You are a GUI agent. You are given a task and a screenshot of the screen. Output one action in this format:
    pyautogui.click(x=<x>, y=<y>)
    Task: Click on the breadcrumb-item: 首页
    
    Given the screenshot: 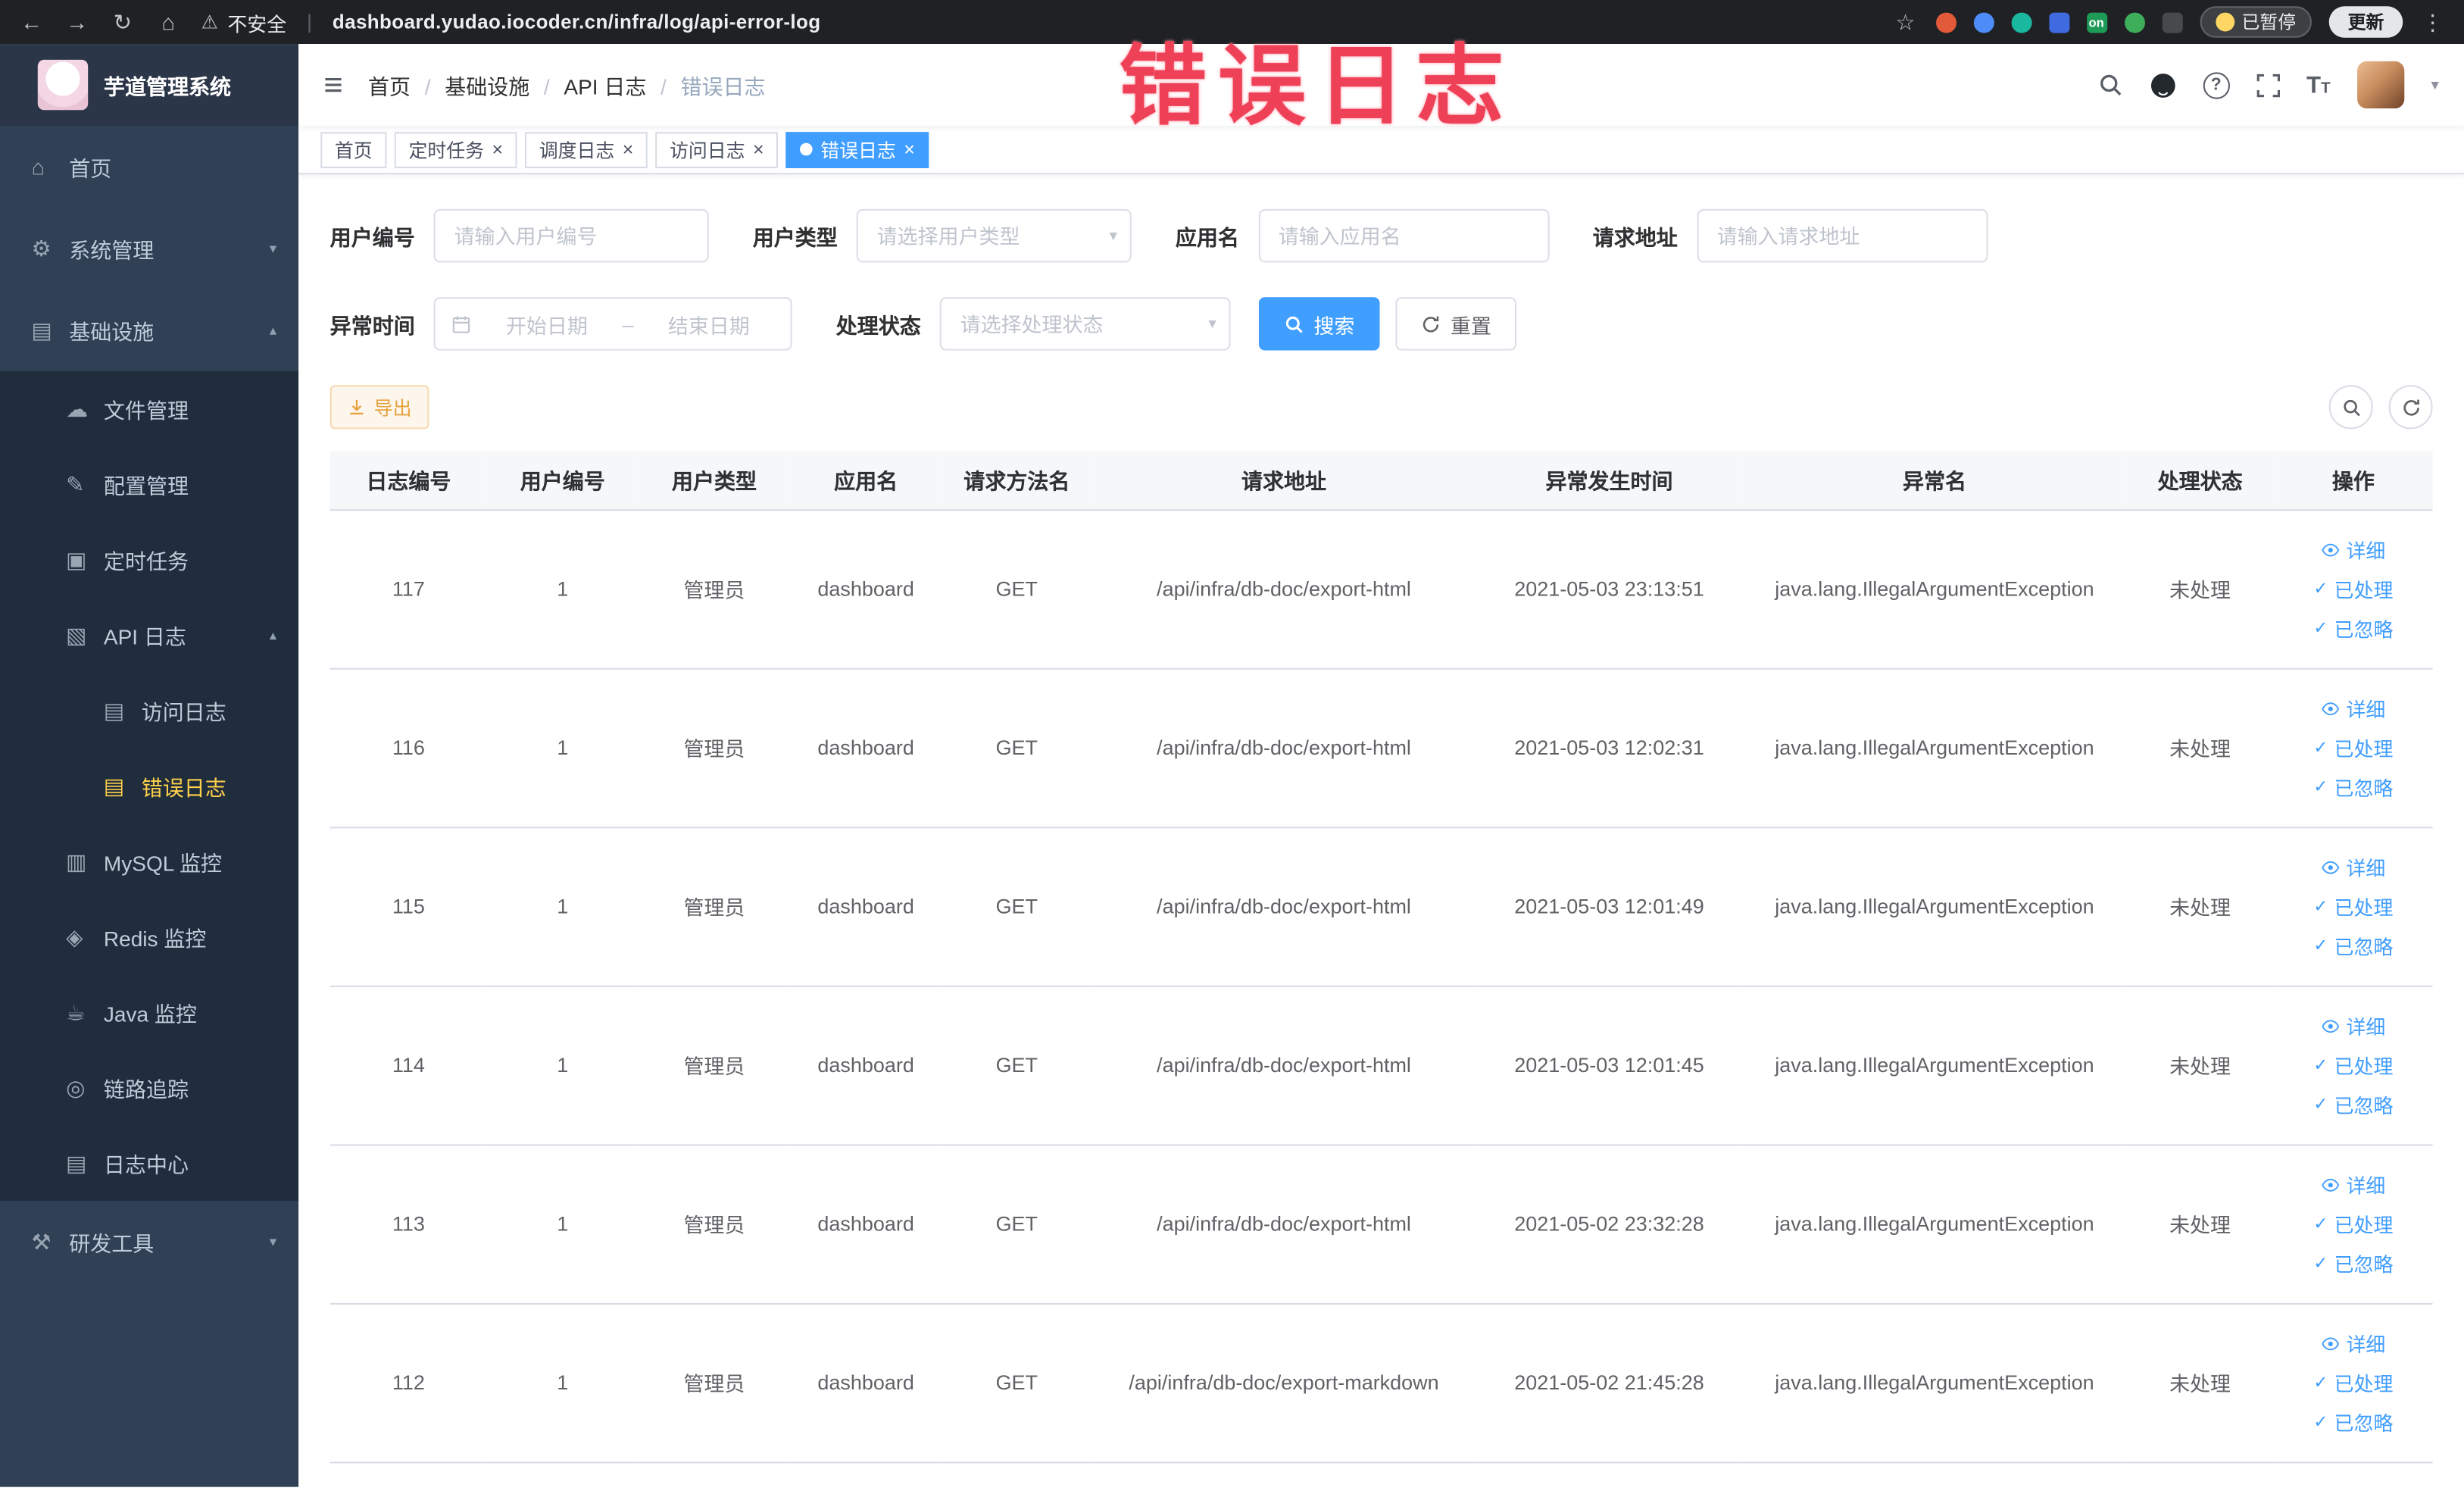 What is the action you would take?
    pyautogui.click(x=389, y=84)
    